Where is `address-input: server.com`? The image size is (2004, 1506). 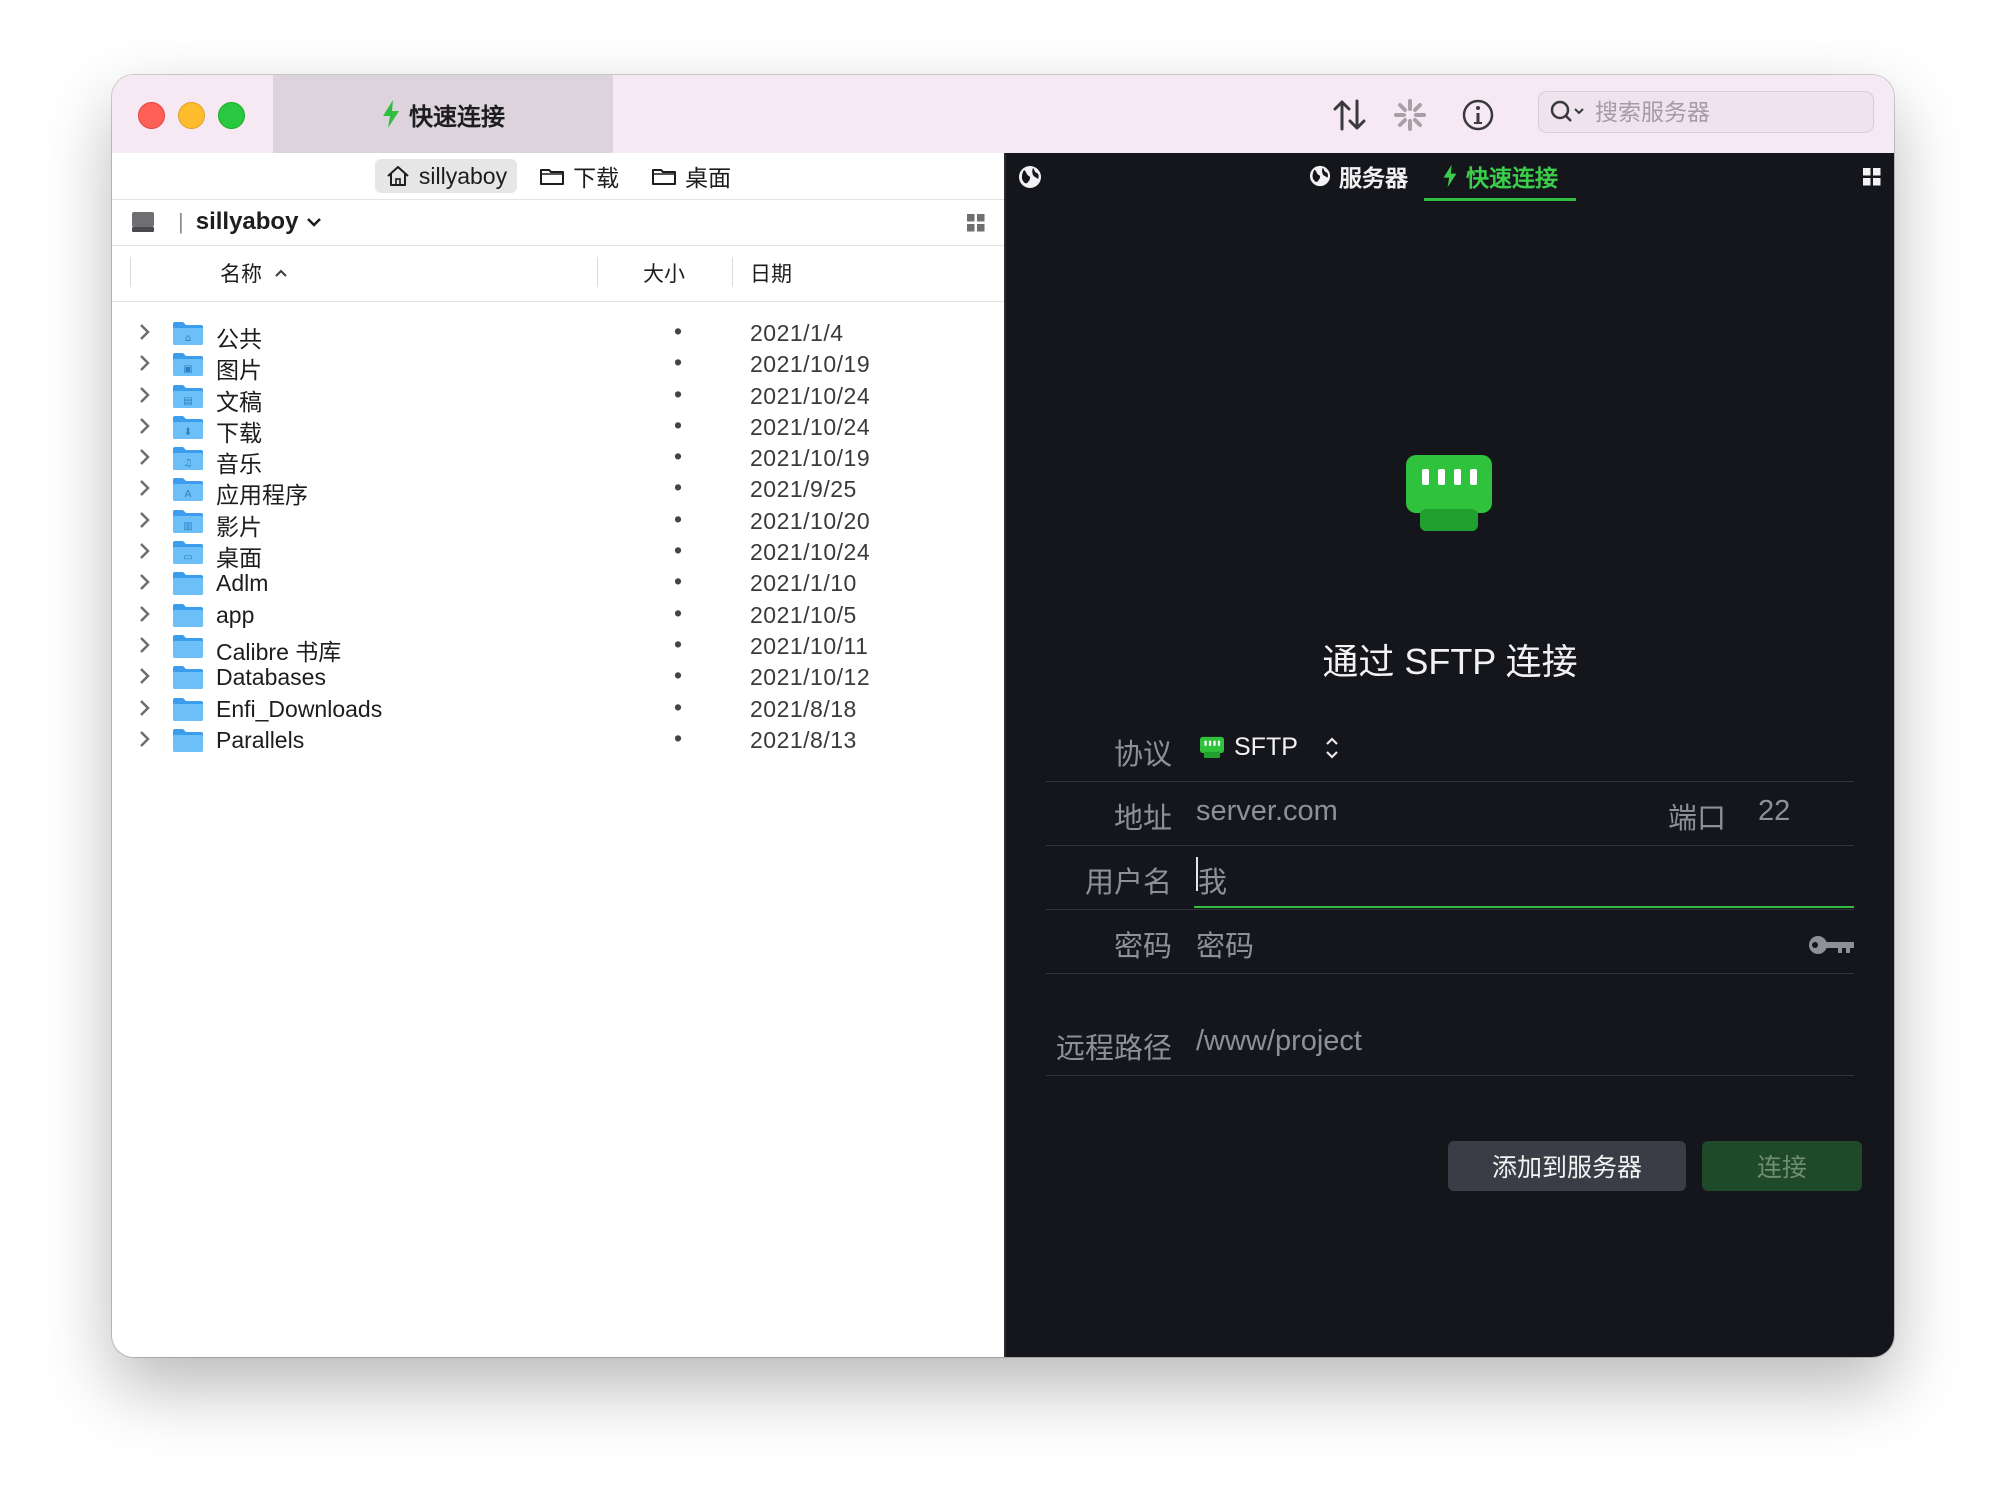 address-input: server.com is located at coordinates (1267, 811).